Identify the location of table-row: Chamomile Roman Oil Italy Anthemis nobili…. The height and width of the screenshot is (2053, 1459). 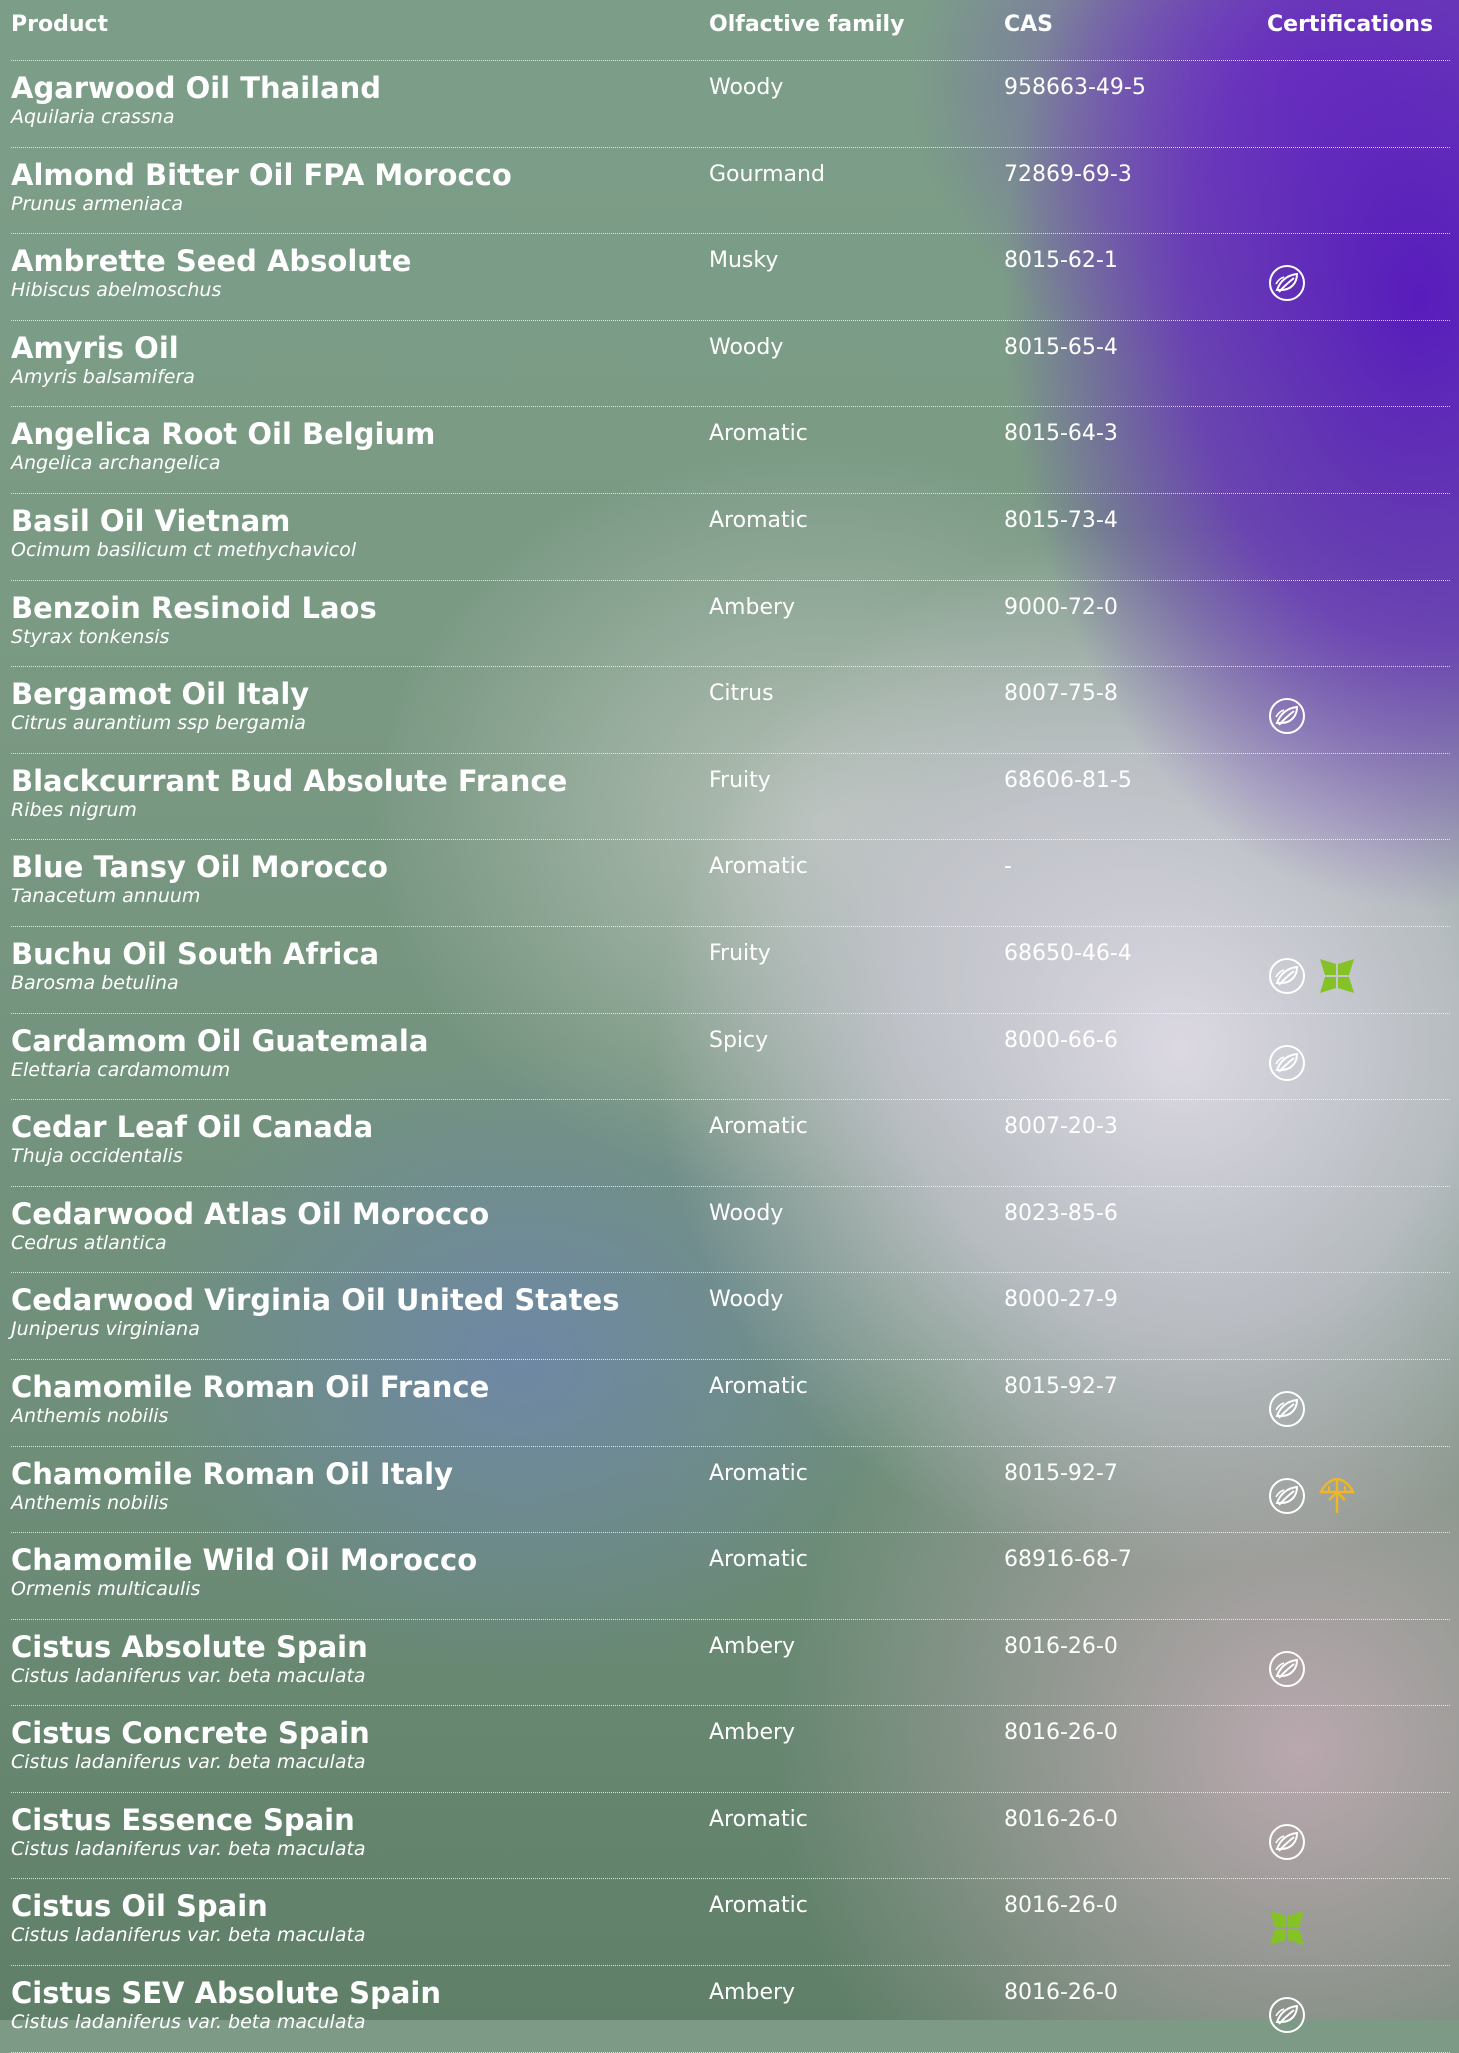
(730, 1490).